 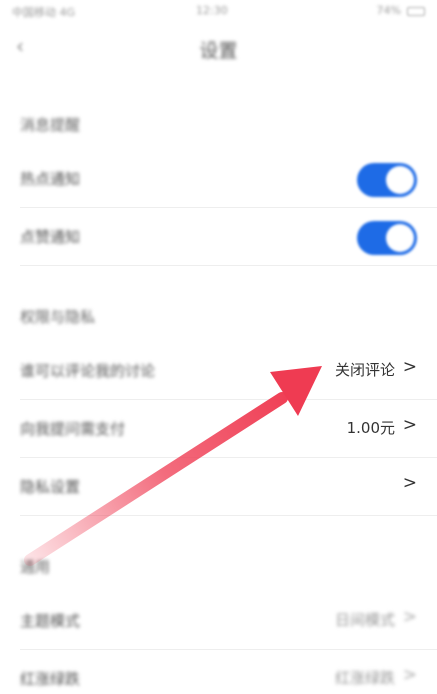 I want to click on status-time: 12:30, so click(x=212, y=10).